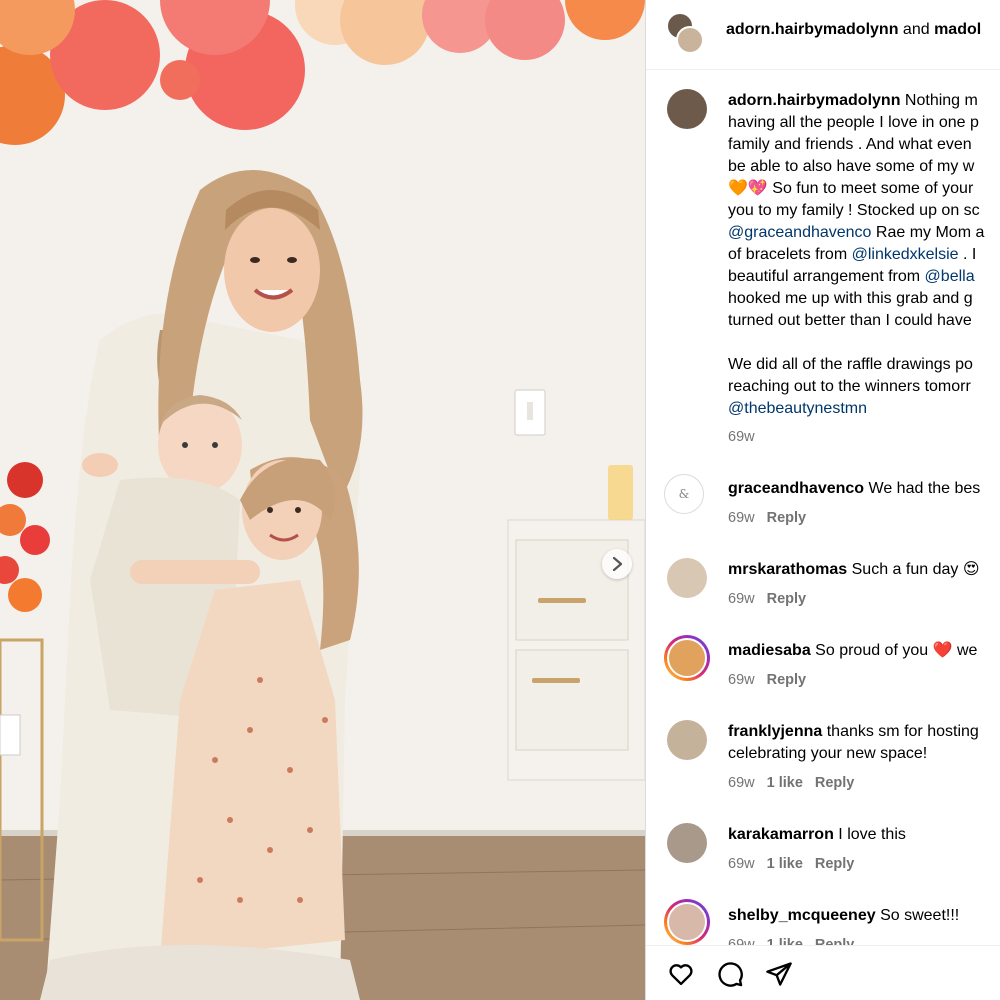 This screenshot has height=1000, width=1000. I want to click on comment-text: We had the bes, so click(924, 488).